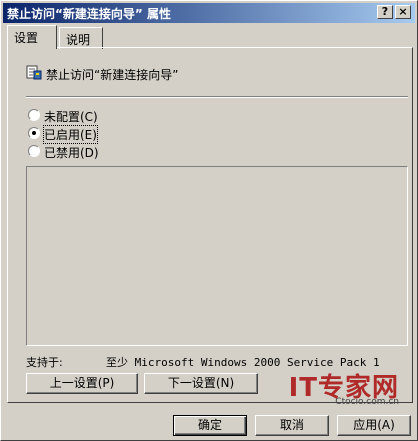 This screenshot has width=418, height=441. What do you see at coordinates (292, 425) in the screenshot?
I see `cancel-button: 取消` at bounding box center [292, 425].